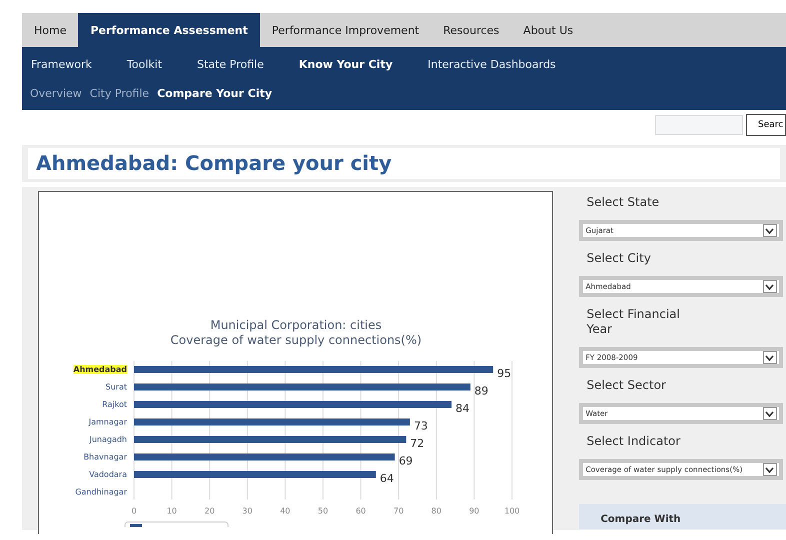 The height and width of the screenshot is (540, 786). What do you see at coordinates (387, 478) in the screenshot?
I see `value-label: 64` at bounding box center [387, 478].